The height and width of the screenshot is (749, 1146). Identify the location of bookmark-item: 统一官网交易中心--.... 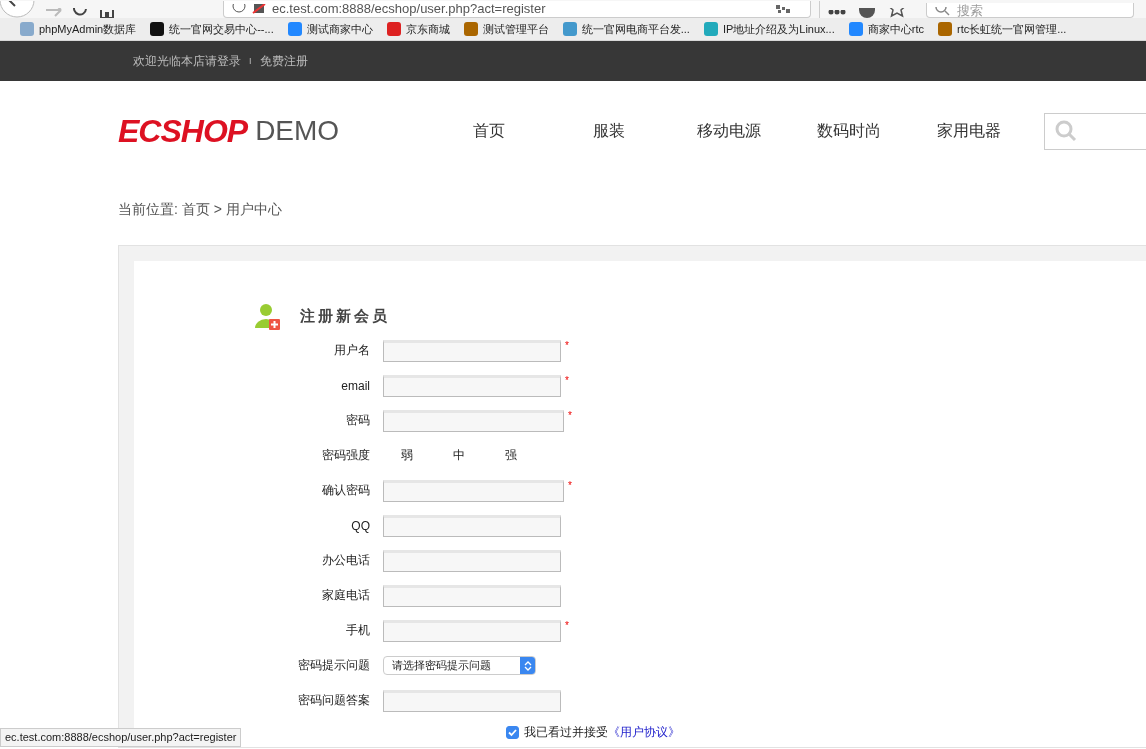
(212, 29).